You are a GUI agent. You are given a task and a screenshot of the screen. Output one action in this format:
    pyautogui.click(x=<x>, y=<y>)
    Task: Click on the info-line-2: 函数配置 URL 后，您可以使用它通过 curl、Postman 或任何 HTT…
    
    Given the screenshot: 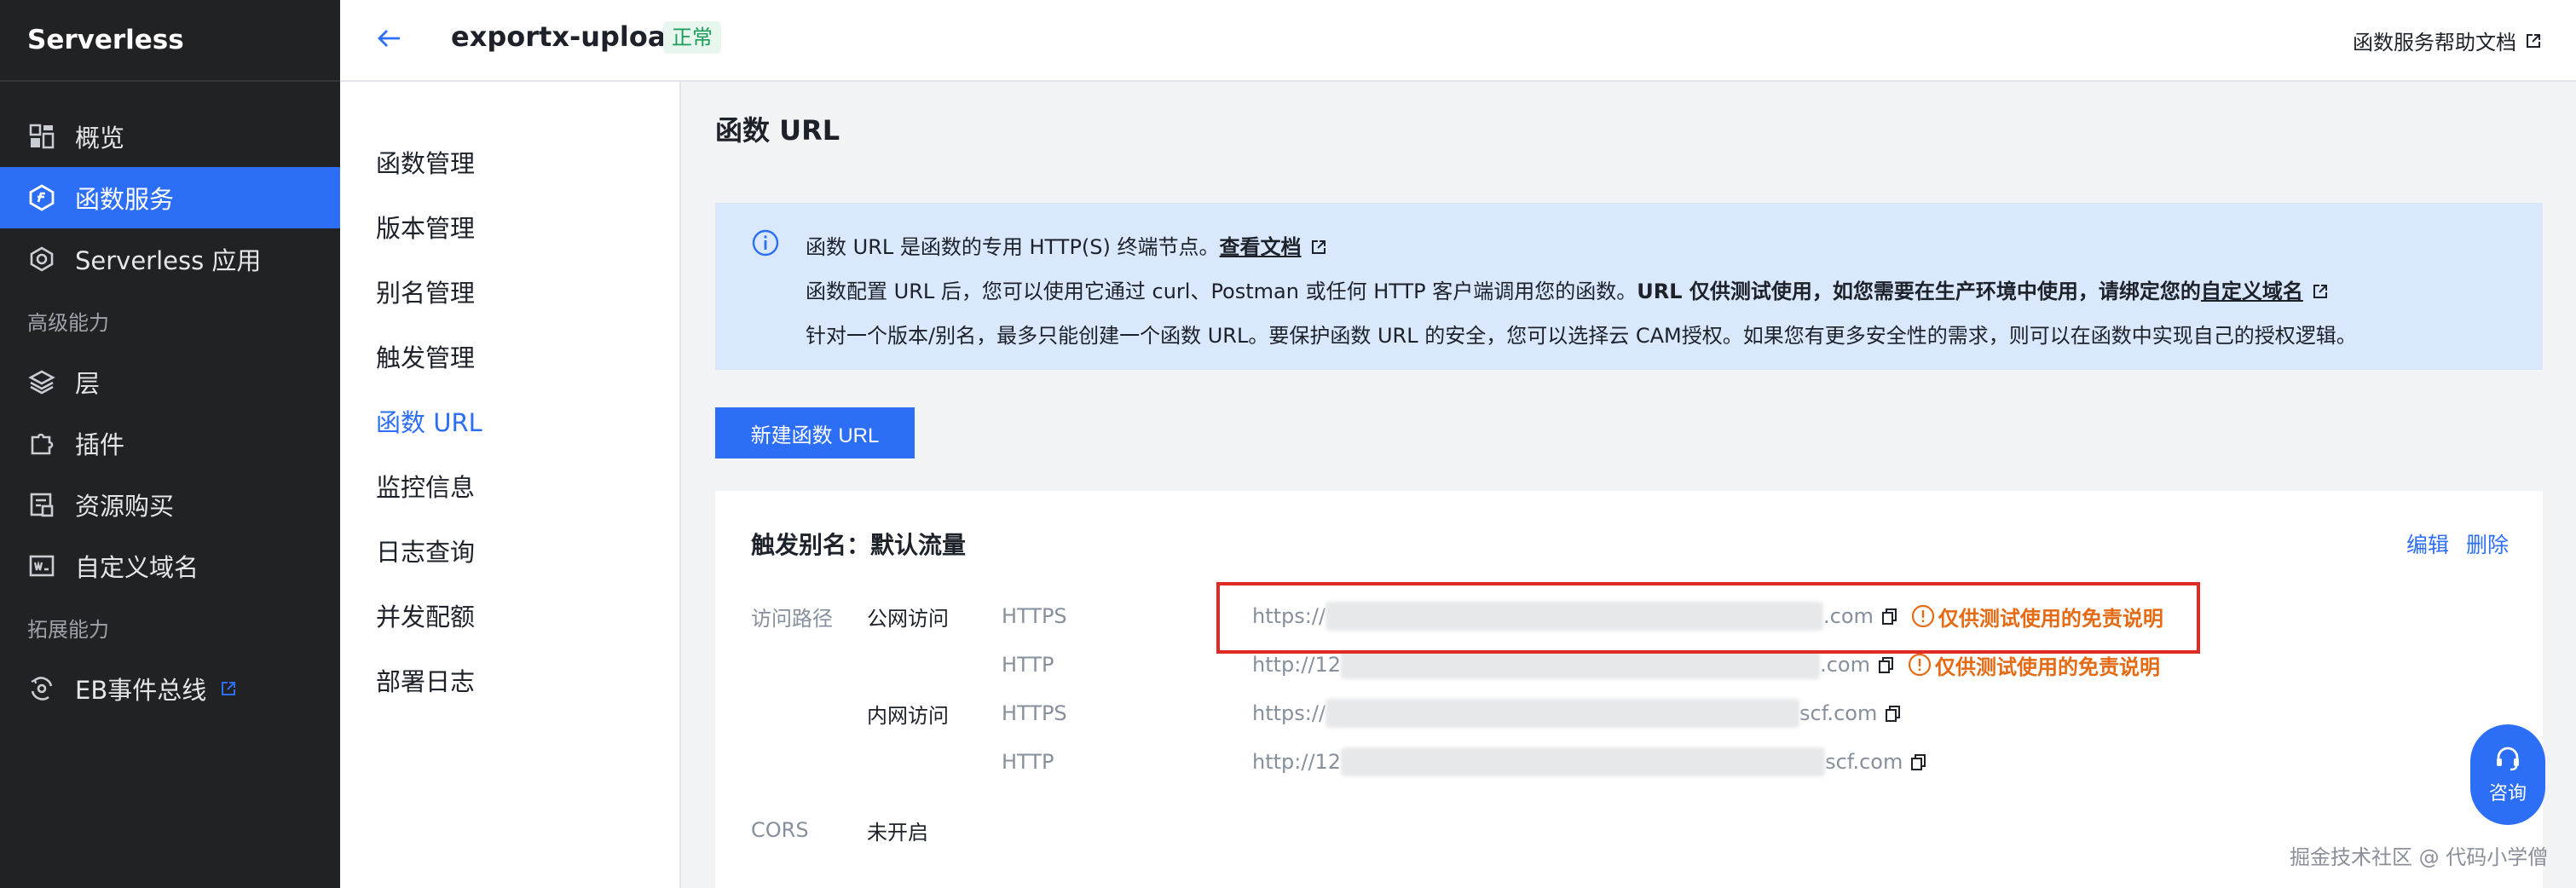 What is the action you would take?
    pyautogui.click(x=1674, y=291)
    